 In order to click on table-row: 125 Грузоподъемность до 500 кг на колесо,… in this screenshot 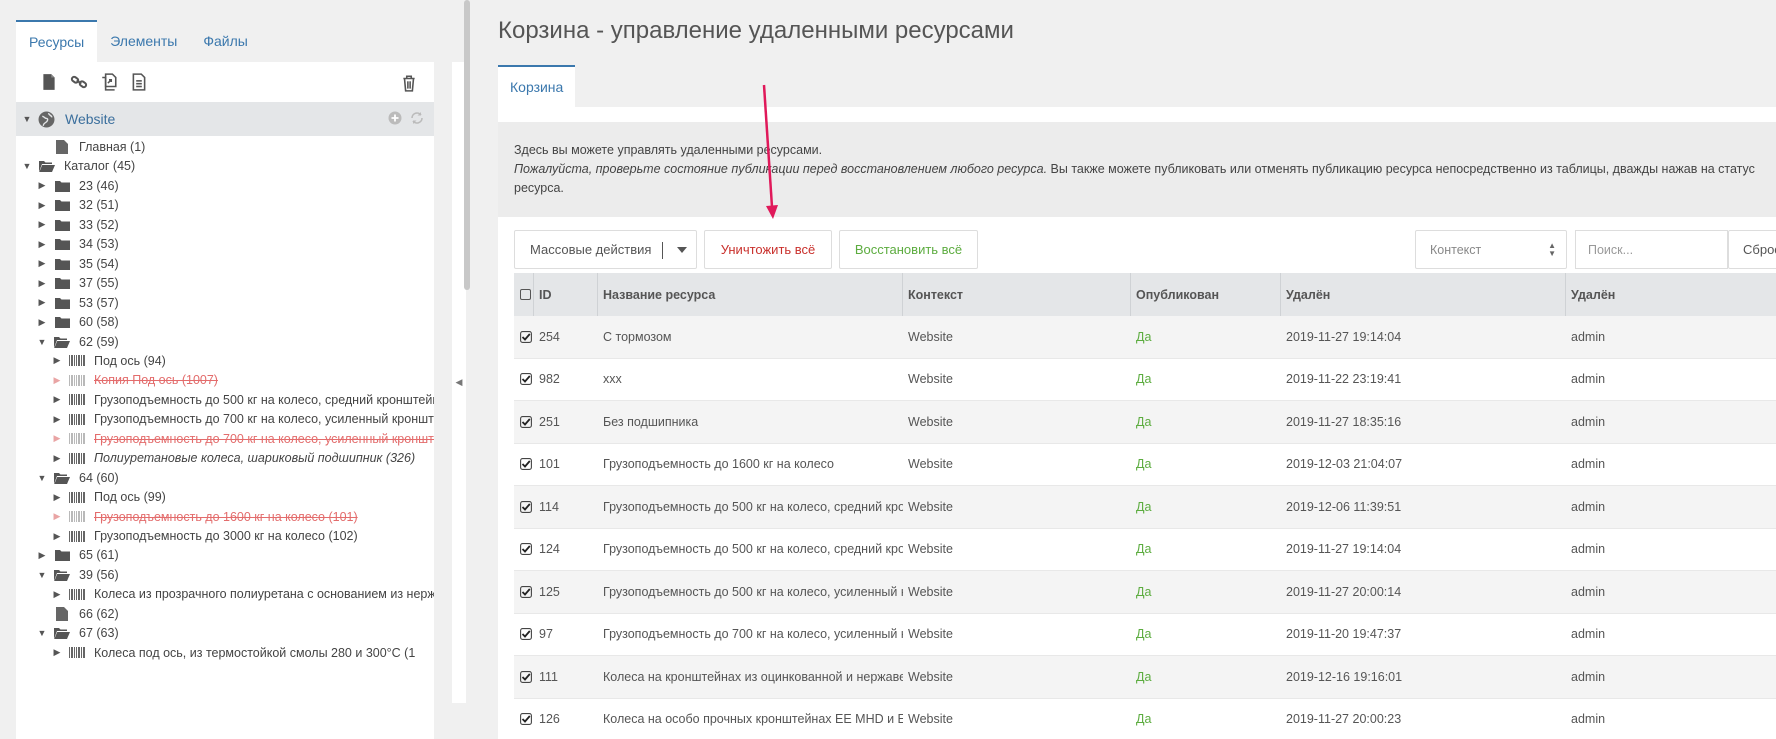, I will do `click(1145, 592)`.